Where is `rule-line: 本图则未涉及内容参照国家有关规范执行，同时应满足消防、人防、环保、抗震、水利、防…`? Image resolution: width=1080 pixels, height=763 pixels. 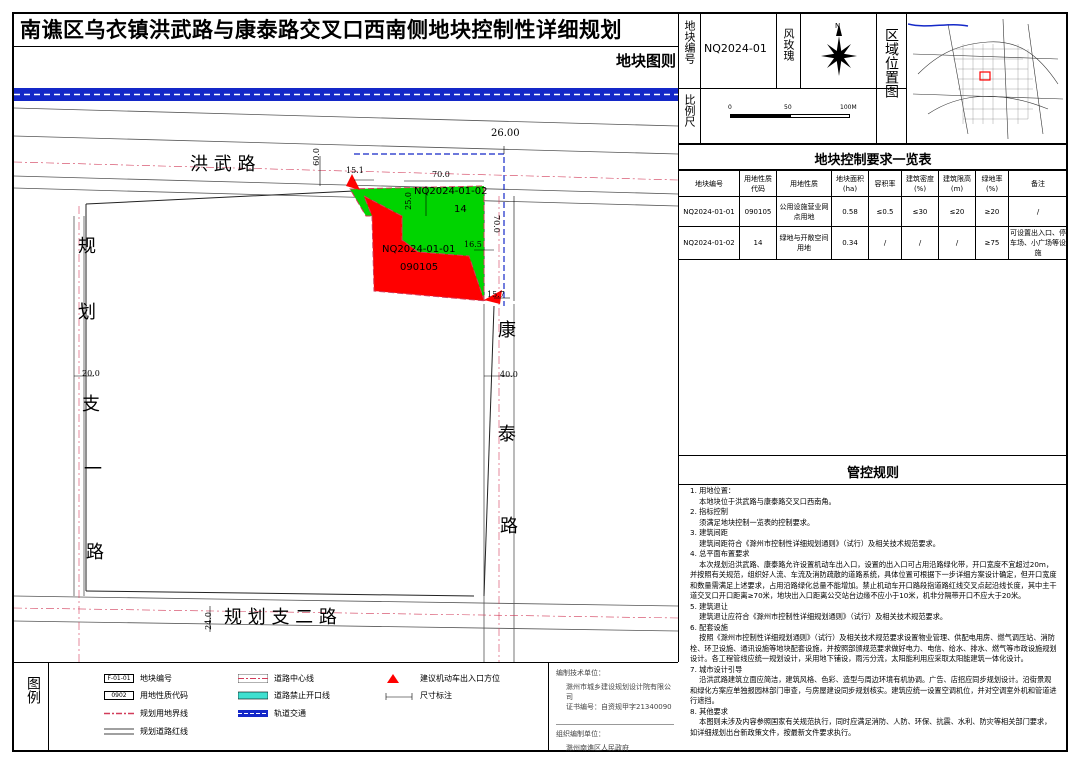
rule-line: 本图则未涉及内容参照国家有关规范执行，同时应满足消防、人防、环保、抗震、水利、防… is located at coordinates (871, 727).